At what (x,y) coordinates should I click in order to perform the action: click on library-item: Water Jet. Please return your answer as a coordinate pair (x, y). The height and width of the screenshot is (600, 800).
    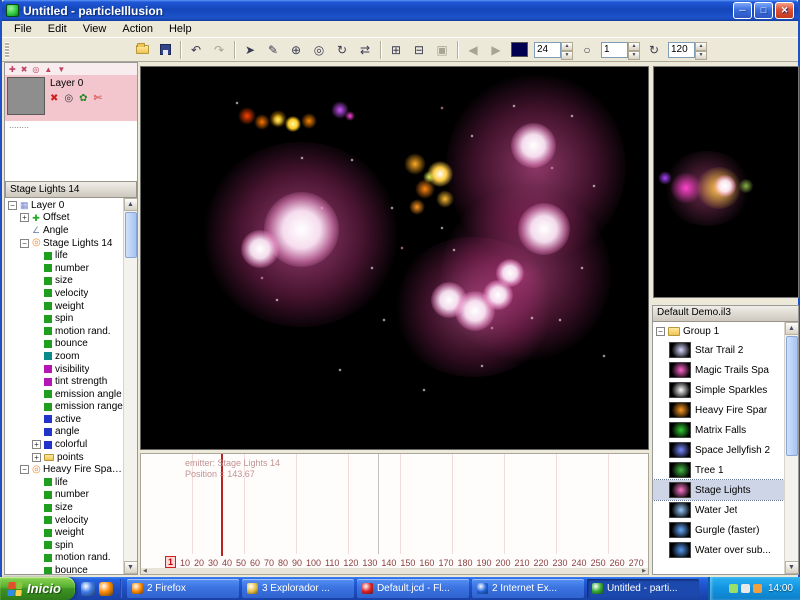
    Looking at the image, I should click on (718, 510).